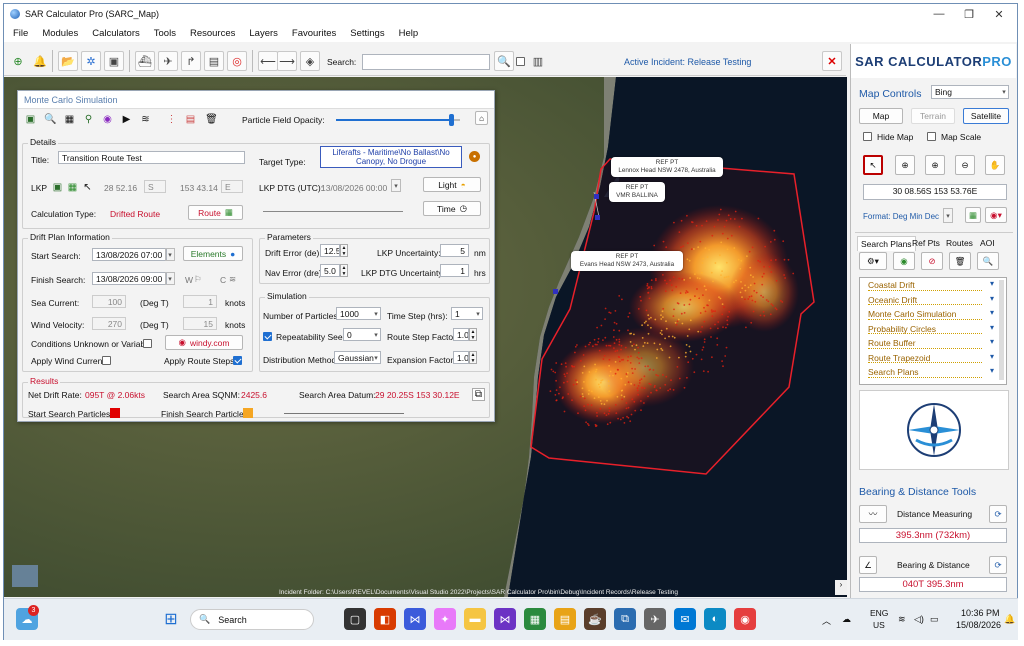  What do you see at coordinates (965, 165) in the screenshot?
I see `zoom-out-icon: ⊖` at bounding box center [965, 165].